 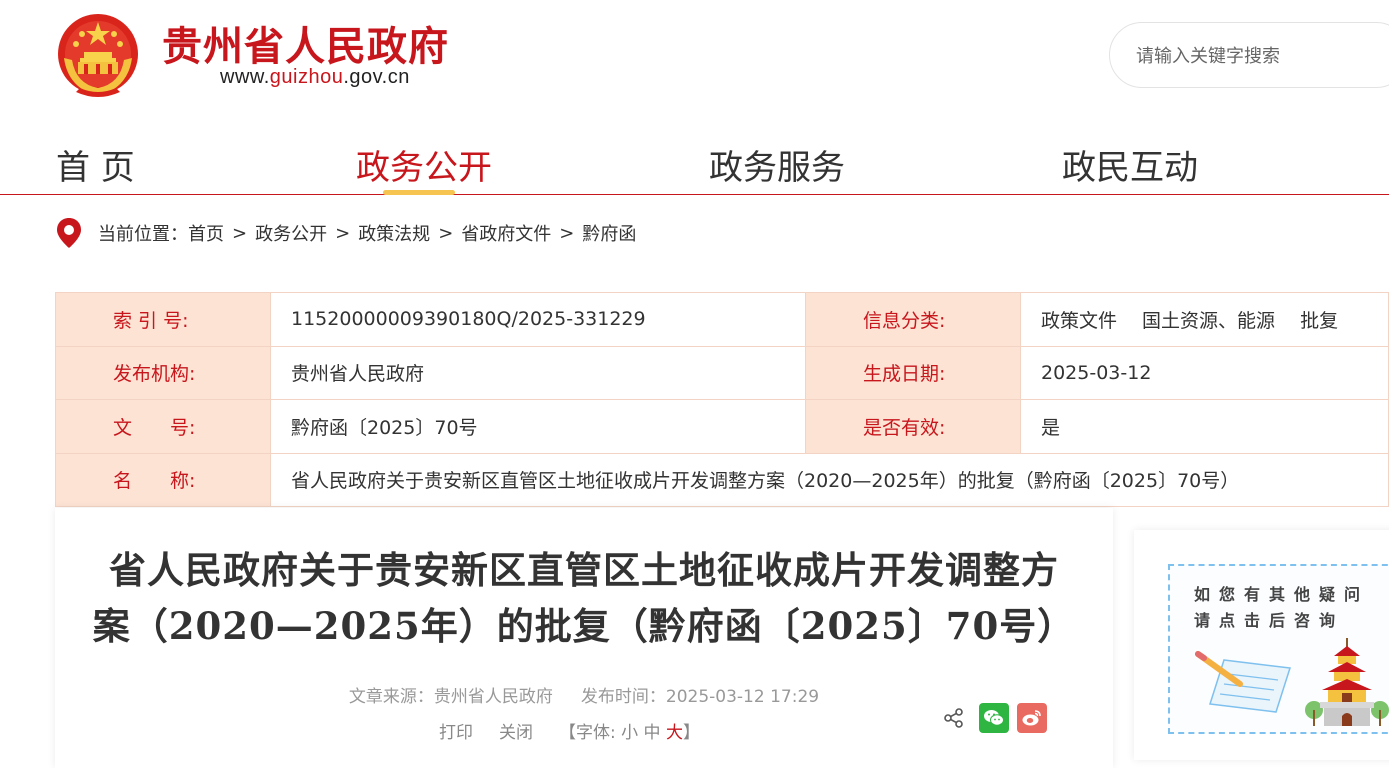 I want to click on document-number-value: 黔府函〔2025〕70号, so click(x=538, y=426).